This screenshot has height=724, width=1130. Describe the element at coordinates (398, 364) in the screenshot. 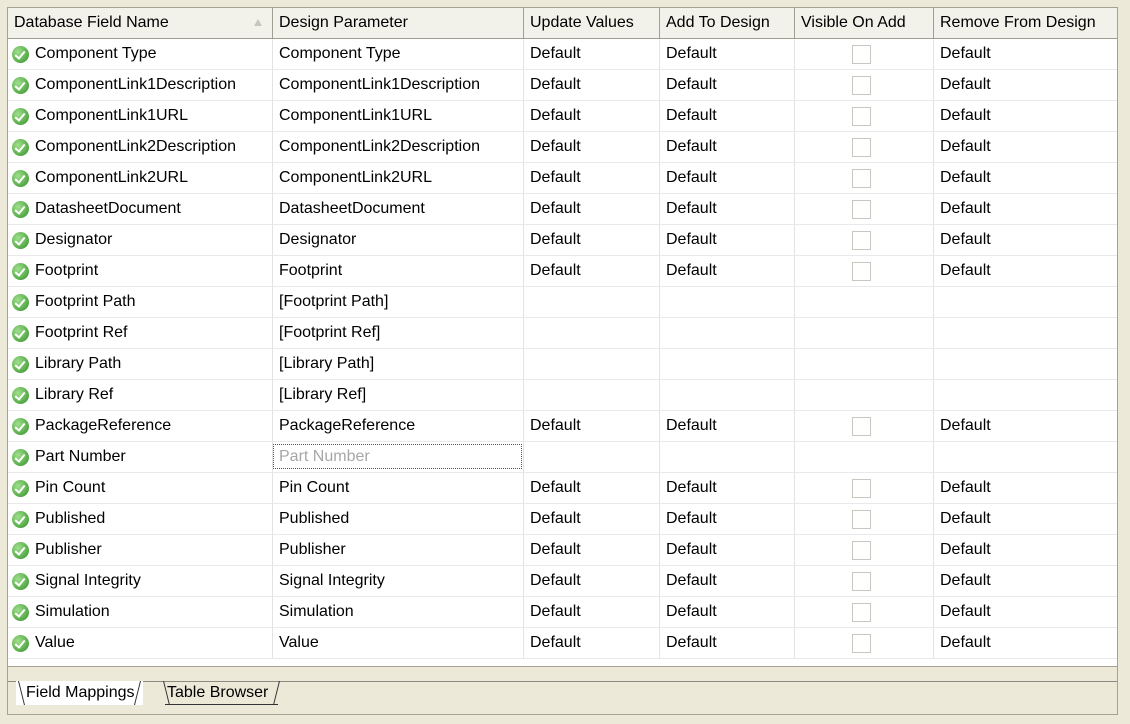

I see `cell-design-parameter: [Library Path]` at that location.